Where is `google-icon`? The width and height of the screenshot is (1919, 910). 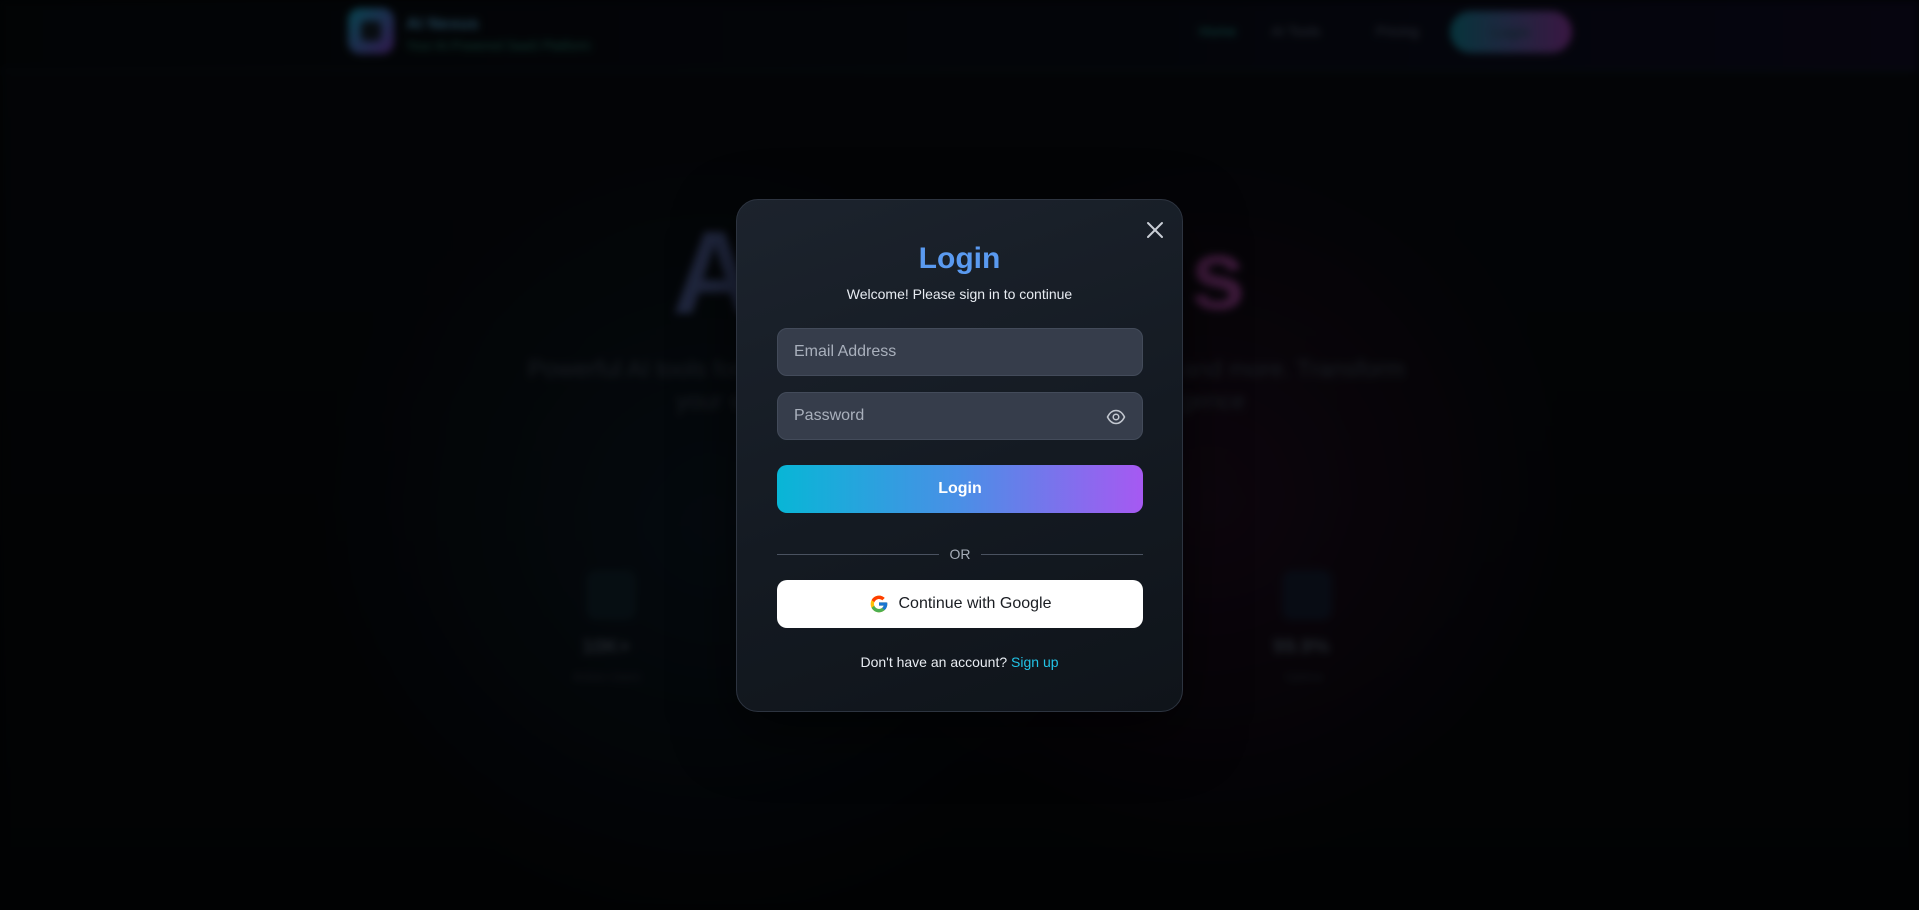 google-icon is located at coordinates (878, 604).